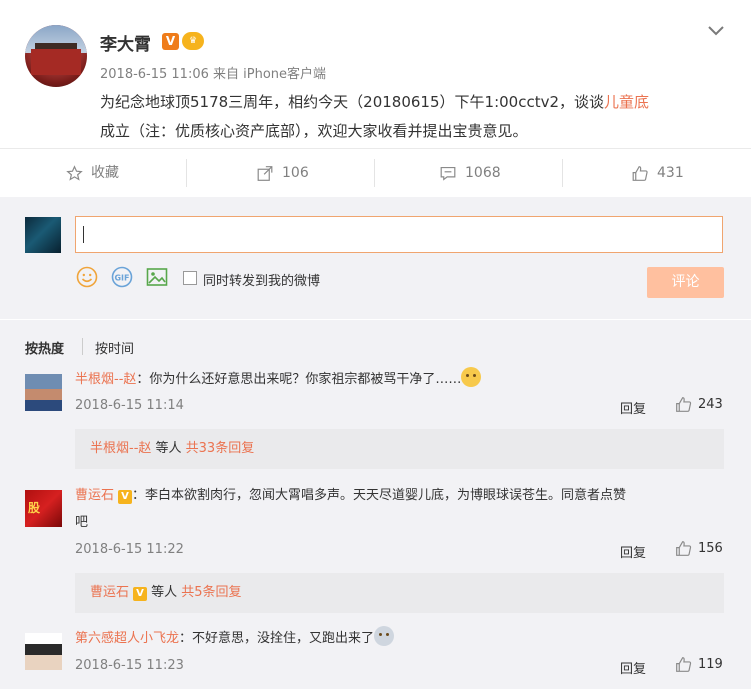 The image size is (751, 689). What do you see at coordinates (220, 448) in the screenshot?
I see `sub-reply-count-link: 共33条回复` at bounding box center [220, 448].